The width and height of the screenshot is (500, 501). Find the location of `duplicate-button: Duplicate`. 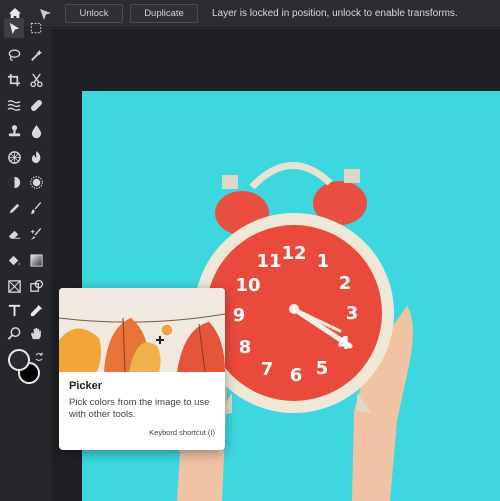

duplicate-button: Duplicate is located at coordinates (164, 13).